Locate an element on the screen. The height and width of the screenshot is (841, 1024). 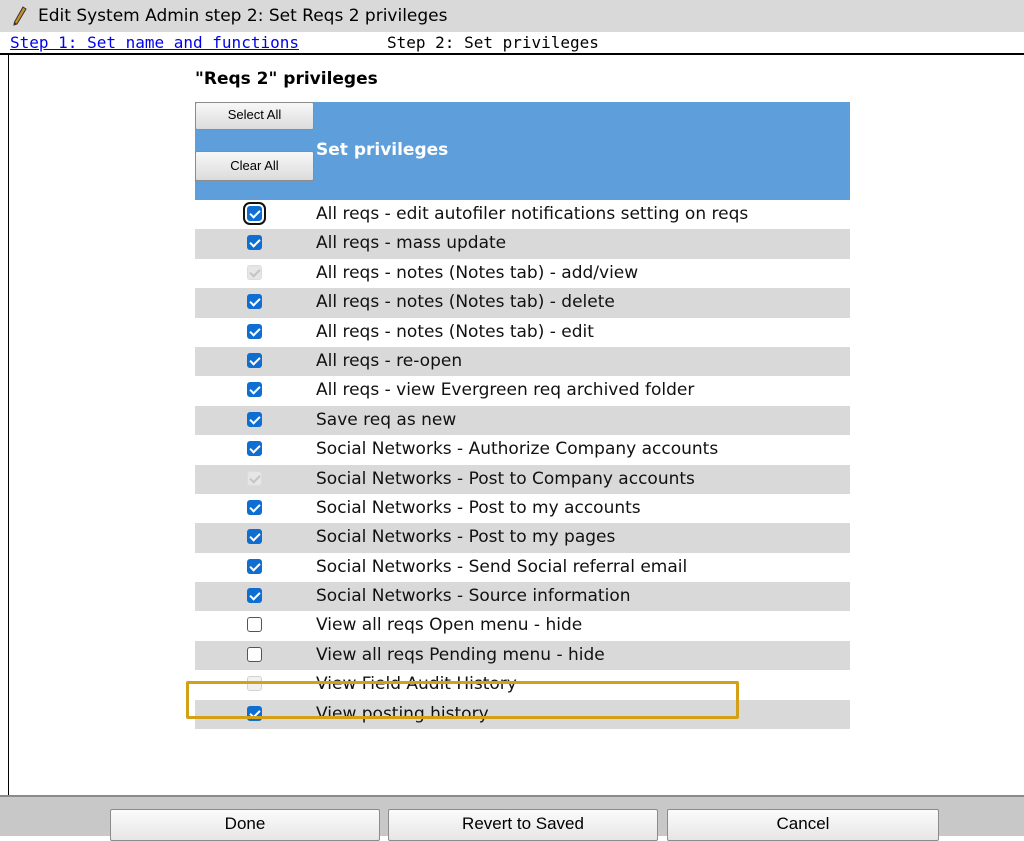
privilege-row: View all reqs Open menu - hide is located at coordinates (522, 625).